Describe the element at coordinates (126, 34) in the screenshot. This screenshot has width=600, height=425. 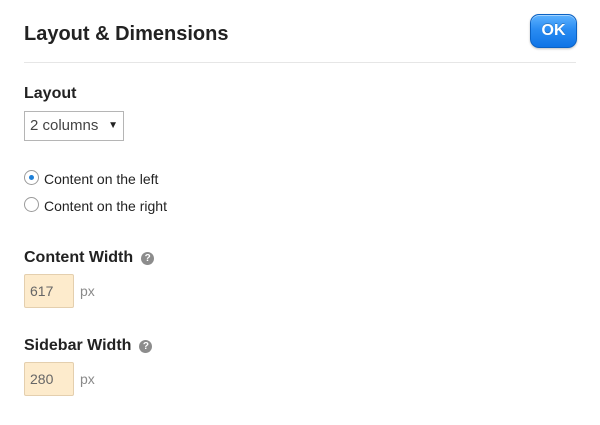
I see `panel-title: Layout & Dimensions` at that location.